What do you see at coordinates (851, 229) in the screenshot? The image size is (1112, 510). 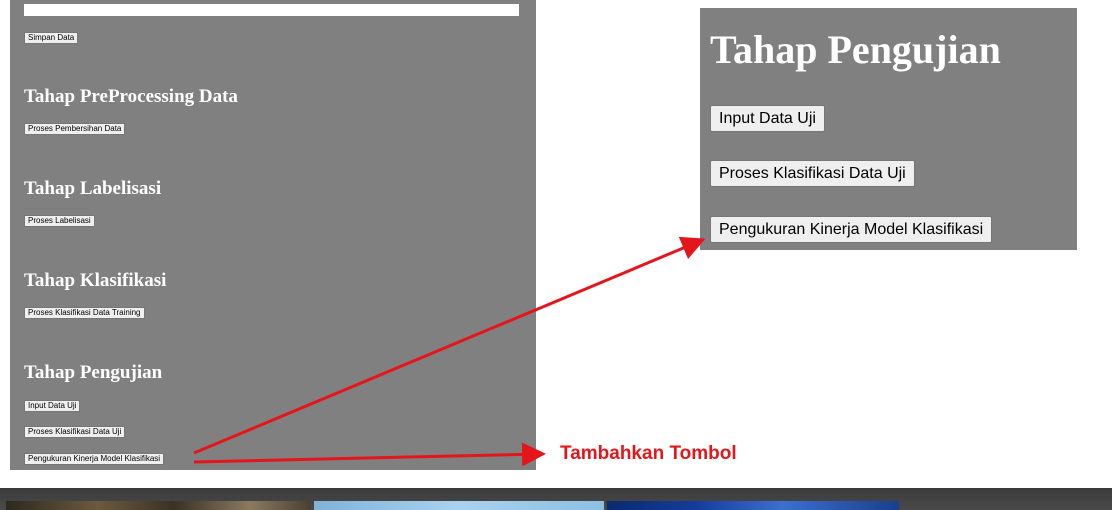 I see `zoomed-performance-measure-button: Pengukuran Kinerja Model Klasifikasi` at bounding box center [851, 229].